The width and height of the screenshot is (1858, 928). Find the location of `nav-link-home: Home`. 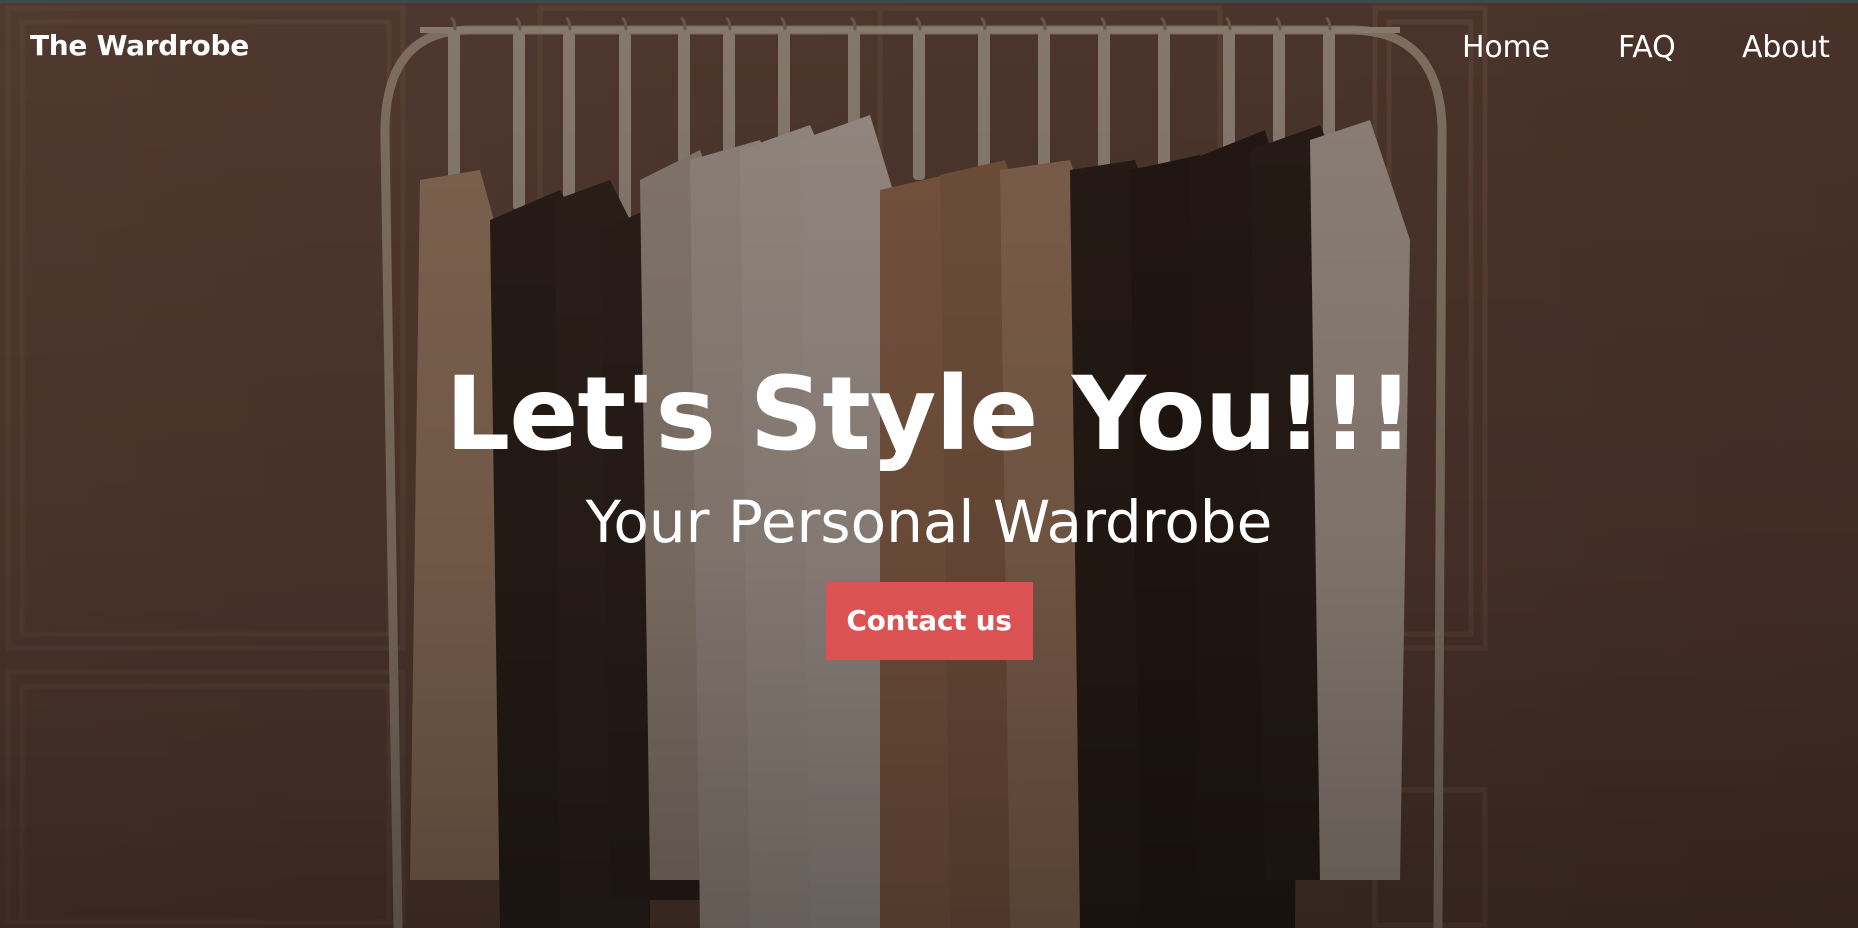

nav-link-home: Home is located at coordinates (1506, 47).